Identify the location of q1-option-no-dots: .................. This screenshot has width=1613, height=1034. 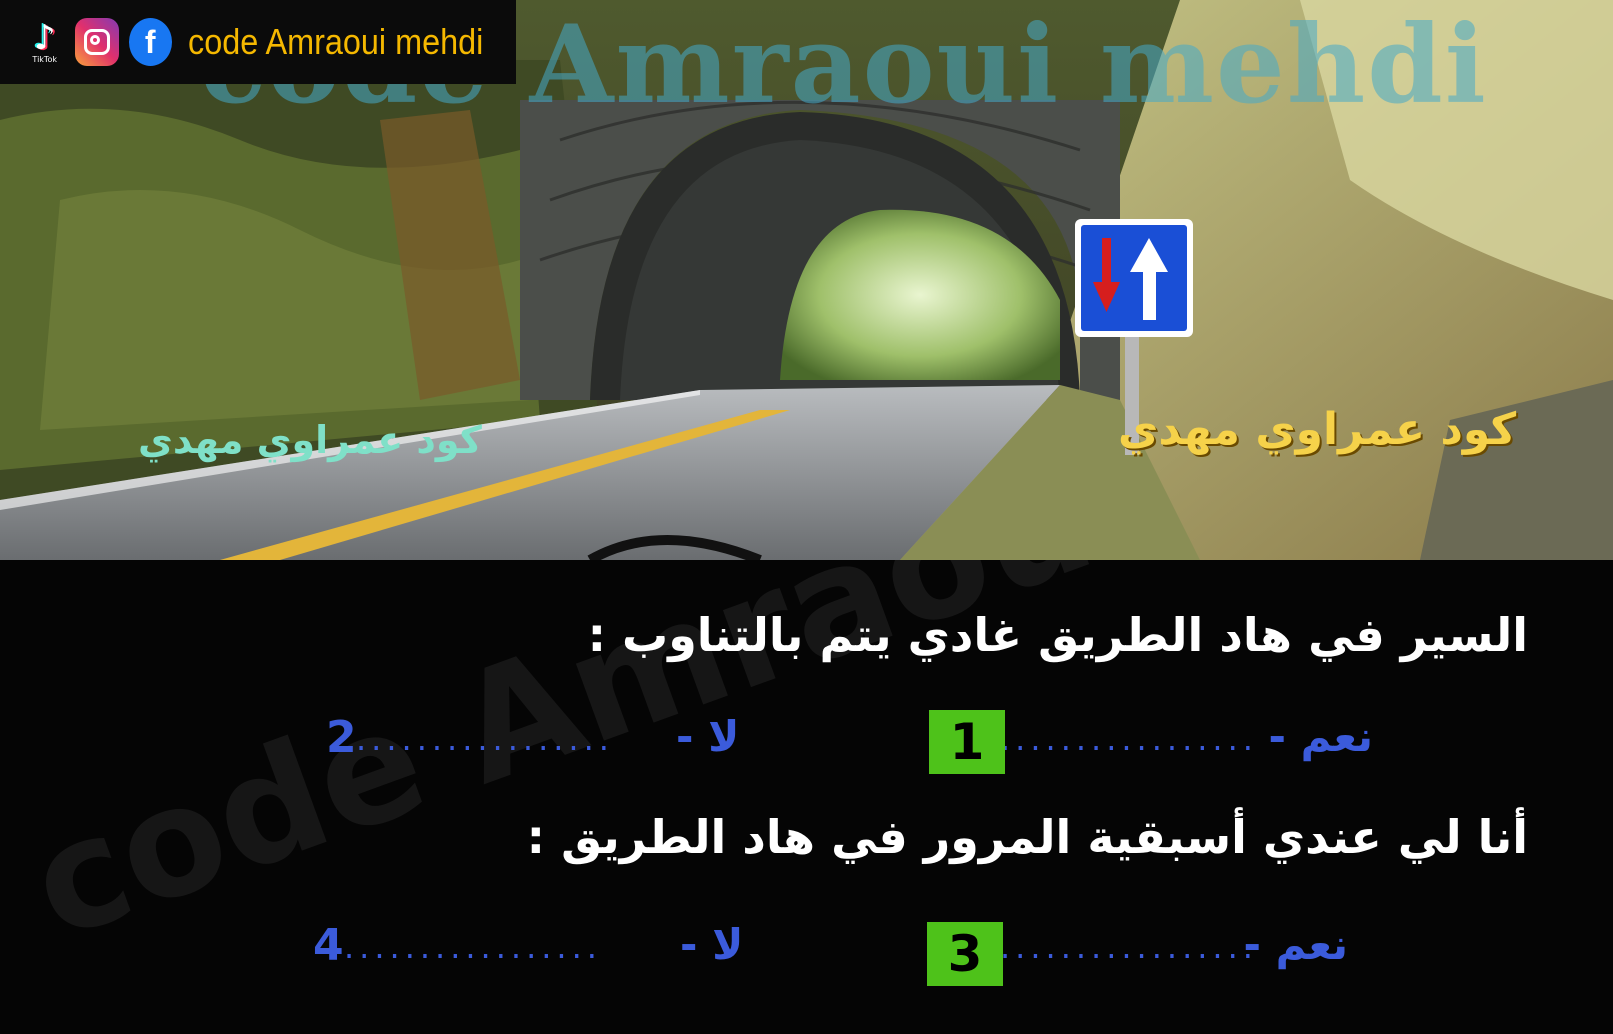
(485, 739).